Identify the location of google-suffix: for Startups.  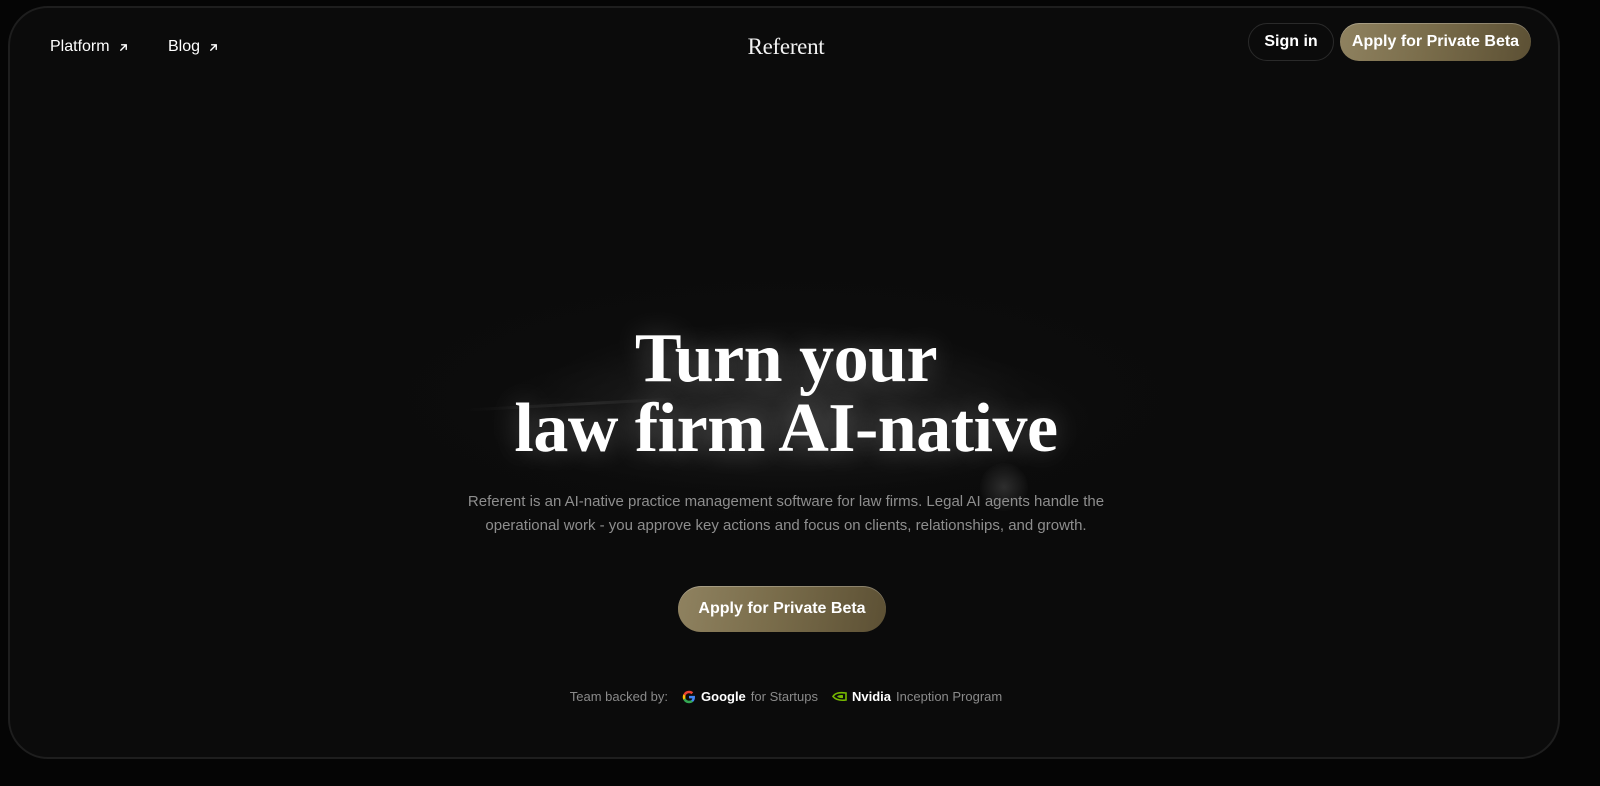
(784, 696).